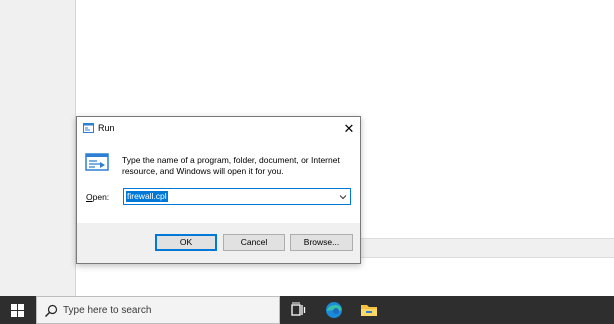 This screenshot has height=324, width=614. Describe the element at coordinates (334, 310) in the screenshot. I see `edge-icon` at that location.